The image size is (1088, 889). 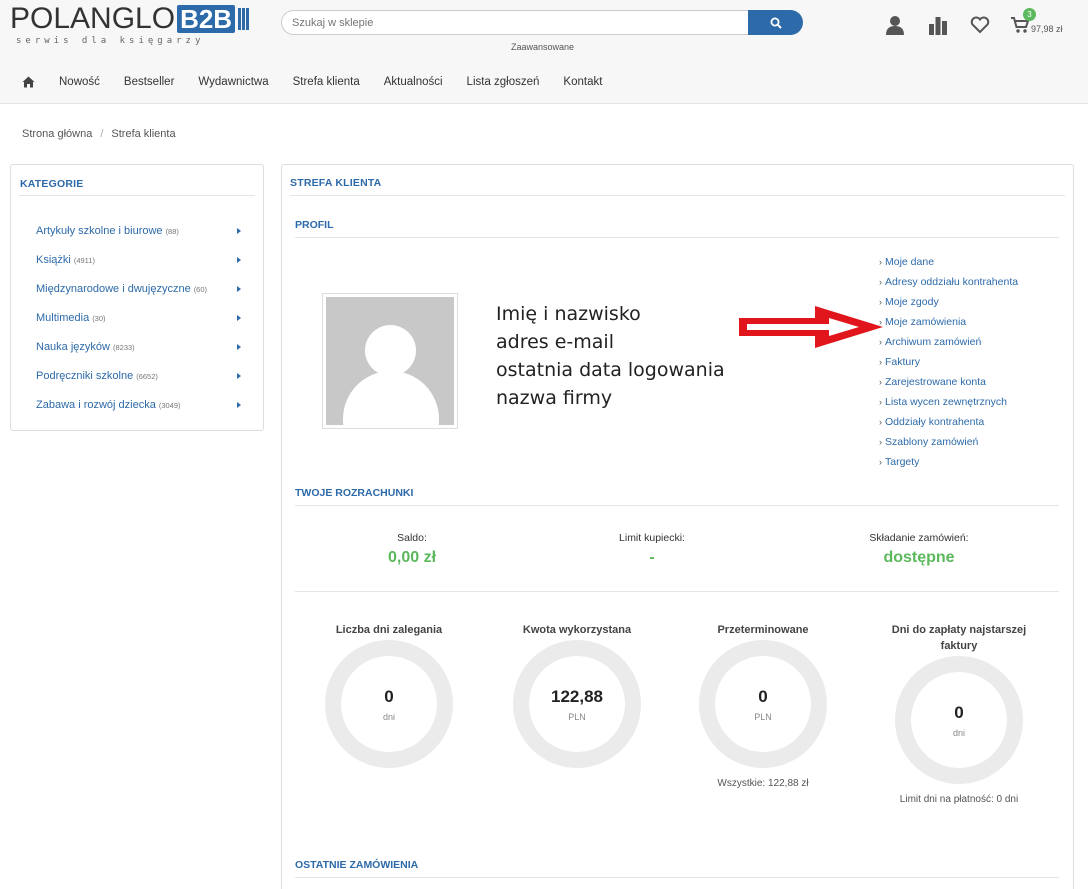 I want to click on stats-chart-icon, so click(x=938, y=25).